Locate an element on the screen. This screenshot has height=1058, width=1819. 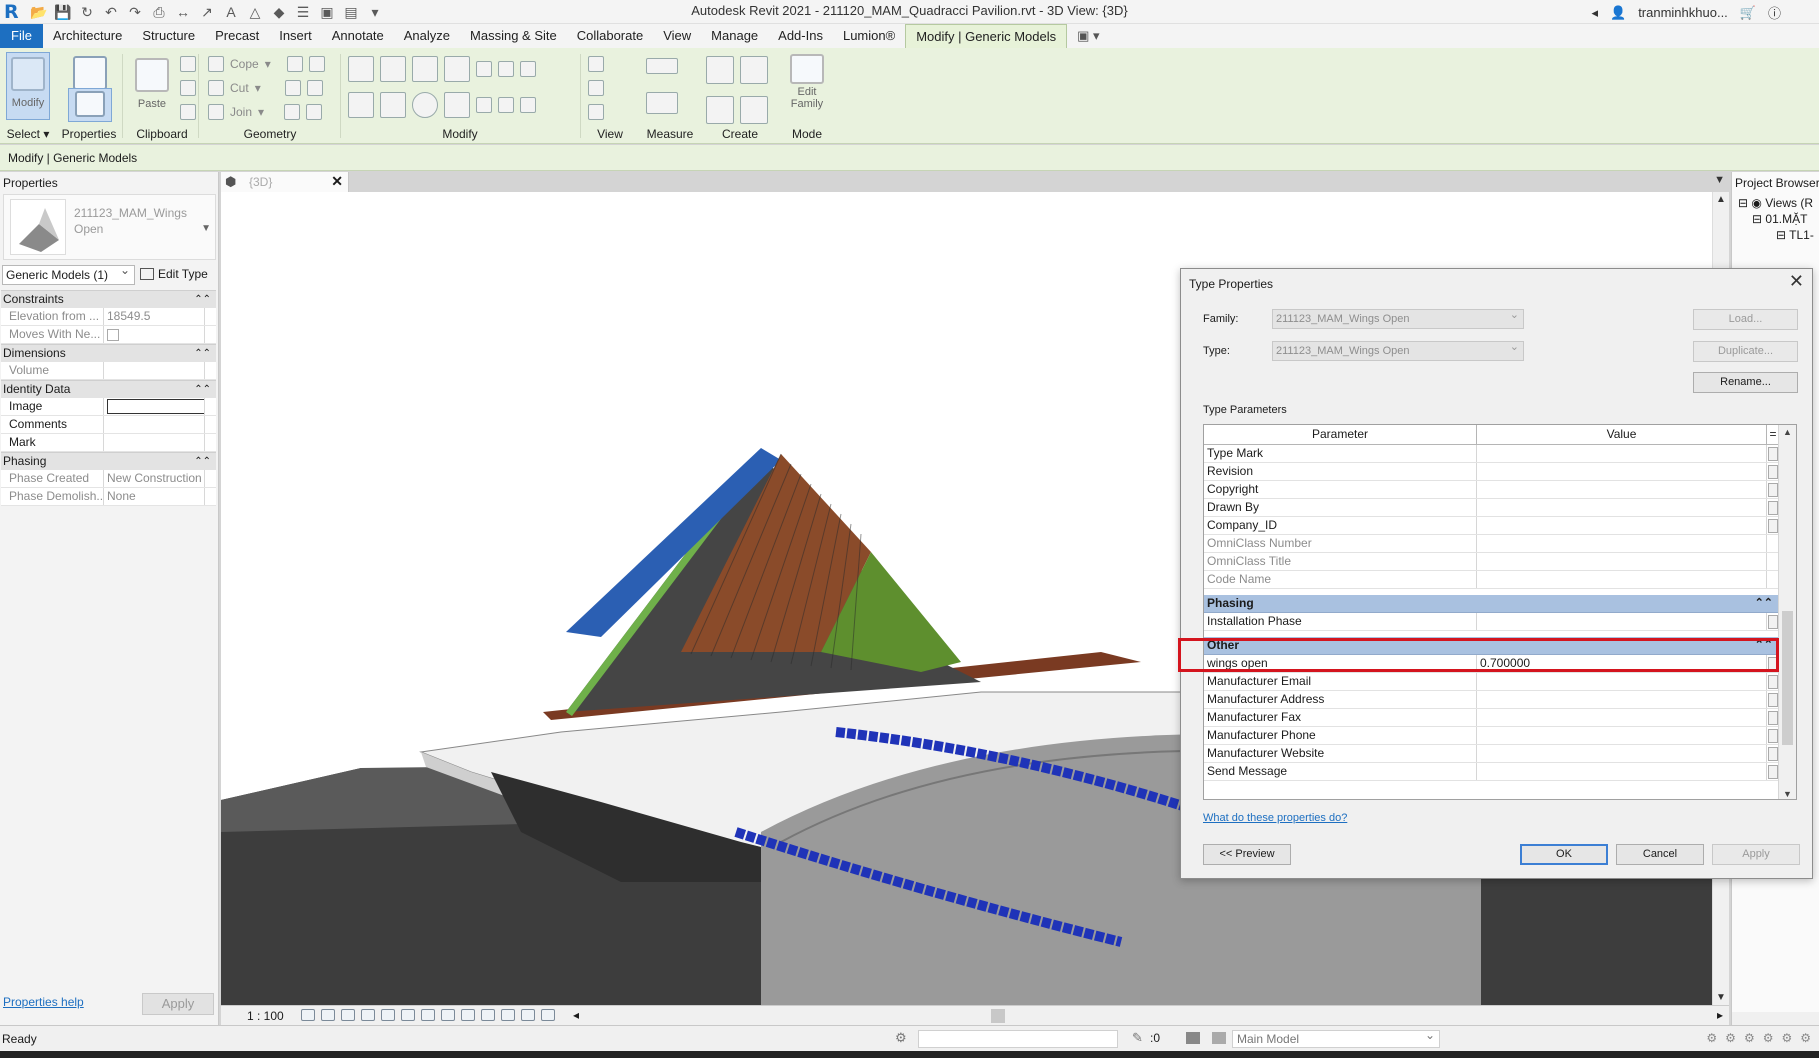
temporary-hide-icon is located at coordinates (468, 1015).